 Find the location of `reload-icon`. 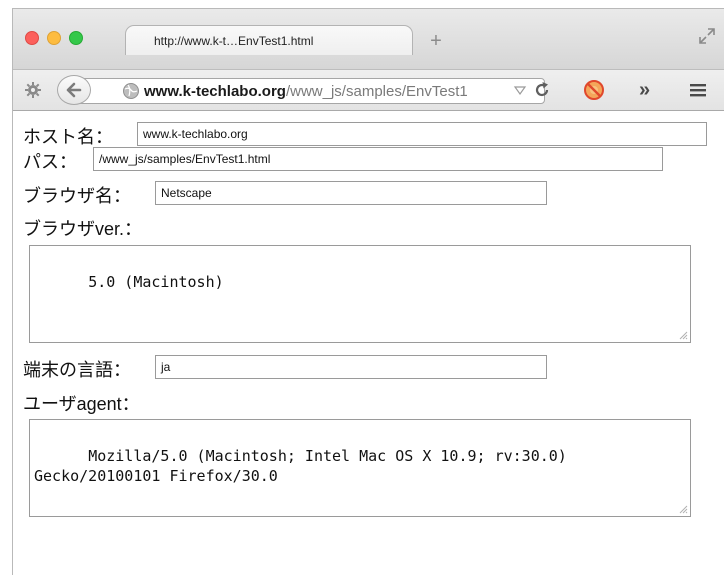

reload-icon is located at coordinates (542, 90).